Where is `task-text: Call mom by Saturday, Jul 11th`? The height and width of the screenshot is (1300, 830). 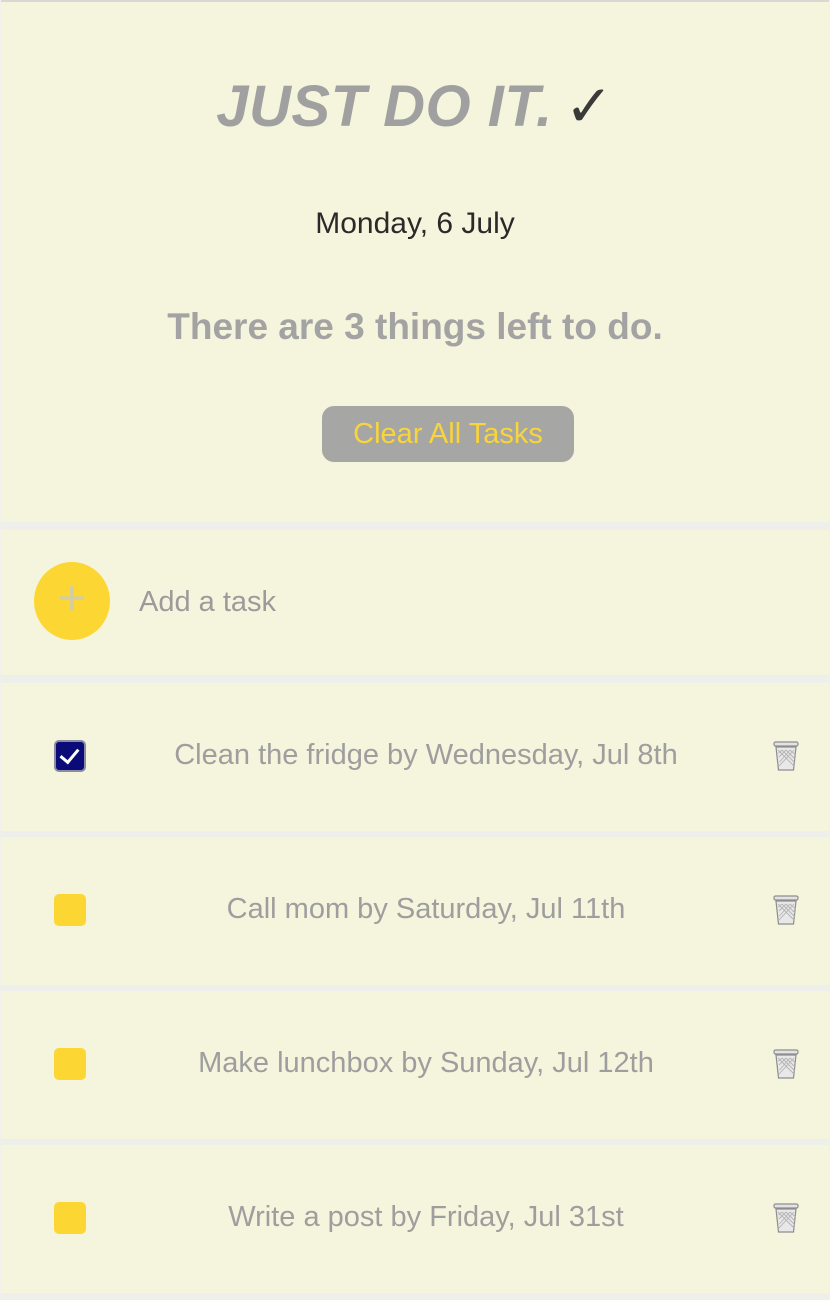 task-text: Call mom by Saturday, Jul 11th is located at coordinates (426, 909).